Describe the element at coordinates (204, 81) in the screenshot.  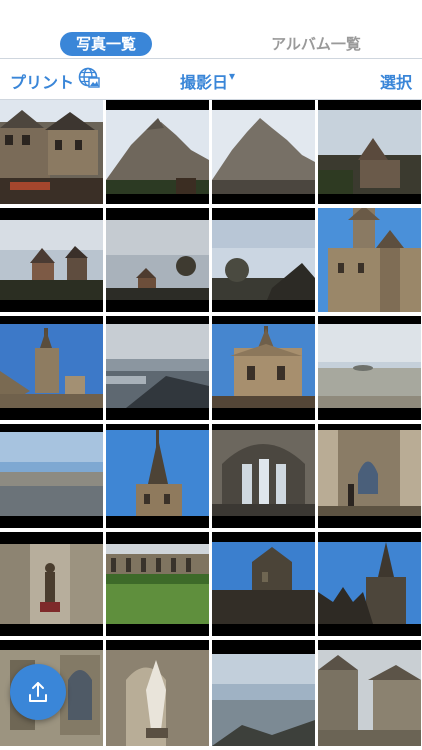
I see `sort-by-date-button: 撮影日` at that location.